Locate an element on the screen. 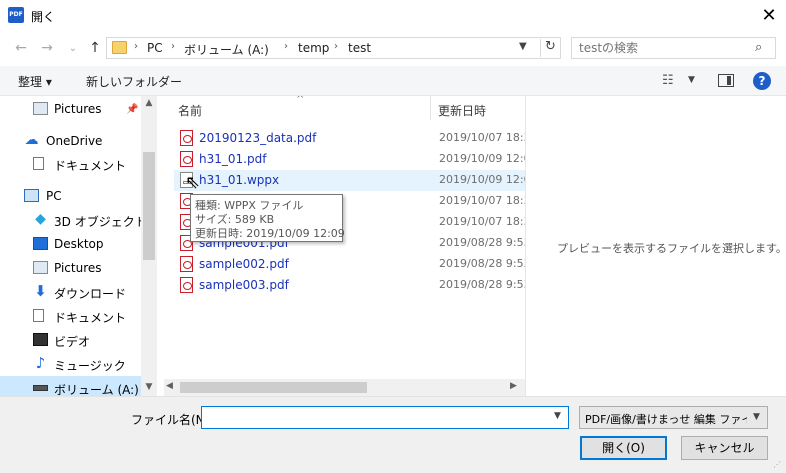 This screenshot has height=473, width=786. refresh-icon: ↻ is located at coordinates (550, 48).